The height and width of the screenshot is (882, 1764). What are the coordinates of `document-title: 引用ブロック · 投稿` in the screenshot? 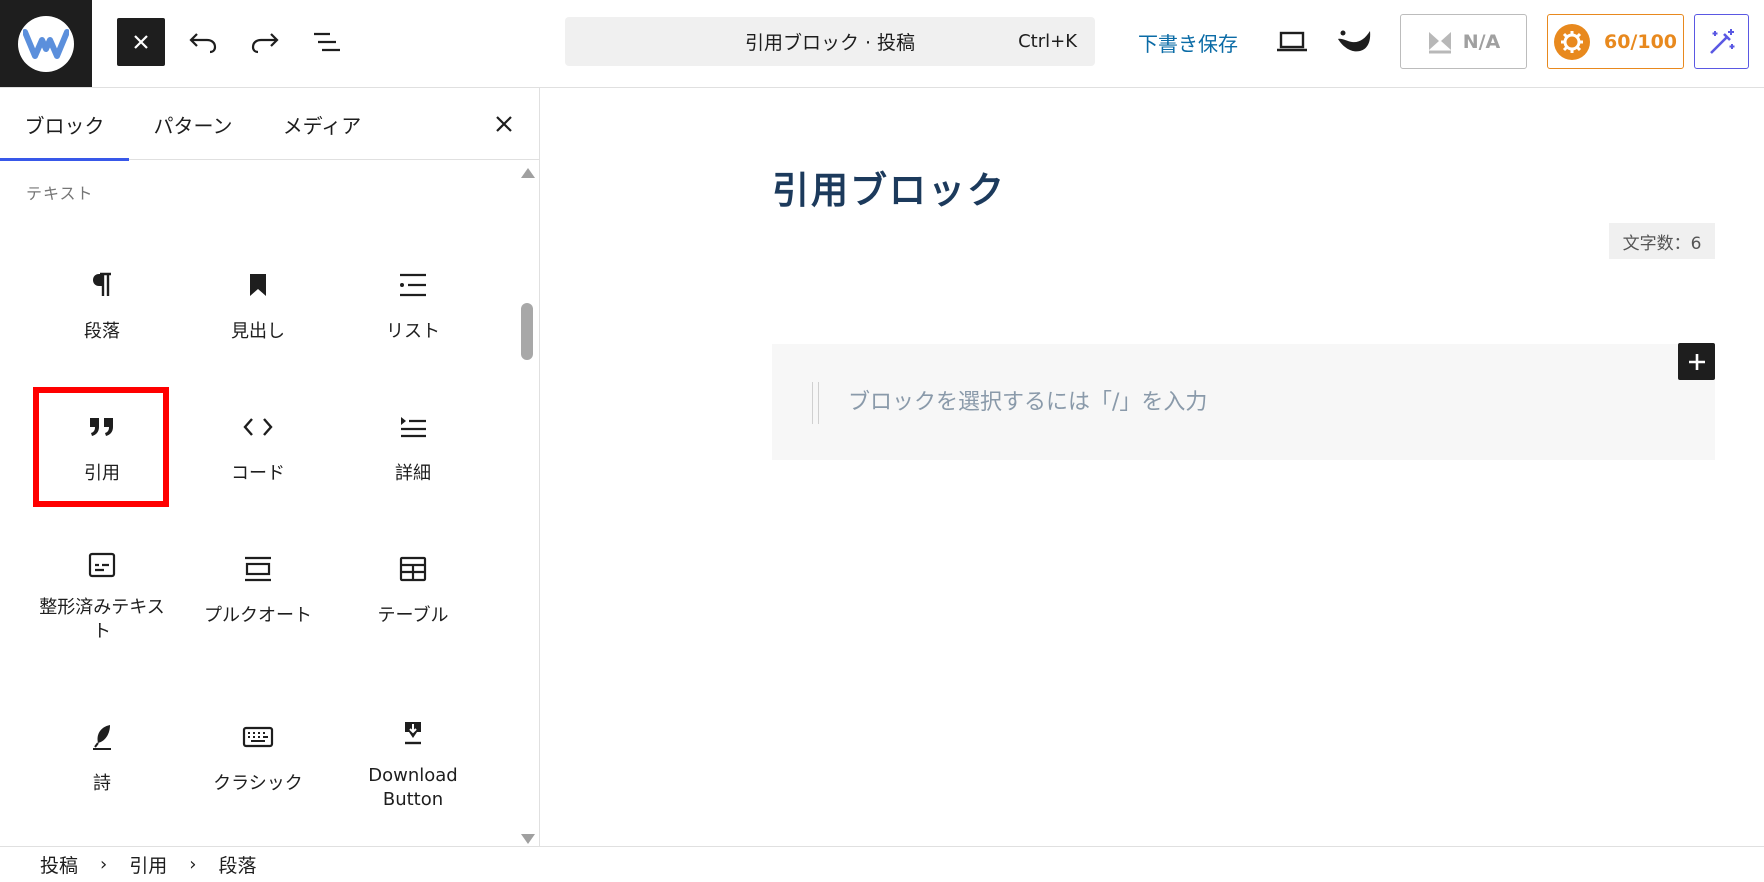 It's located at (830, 43).